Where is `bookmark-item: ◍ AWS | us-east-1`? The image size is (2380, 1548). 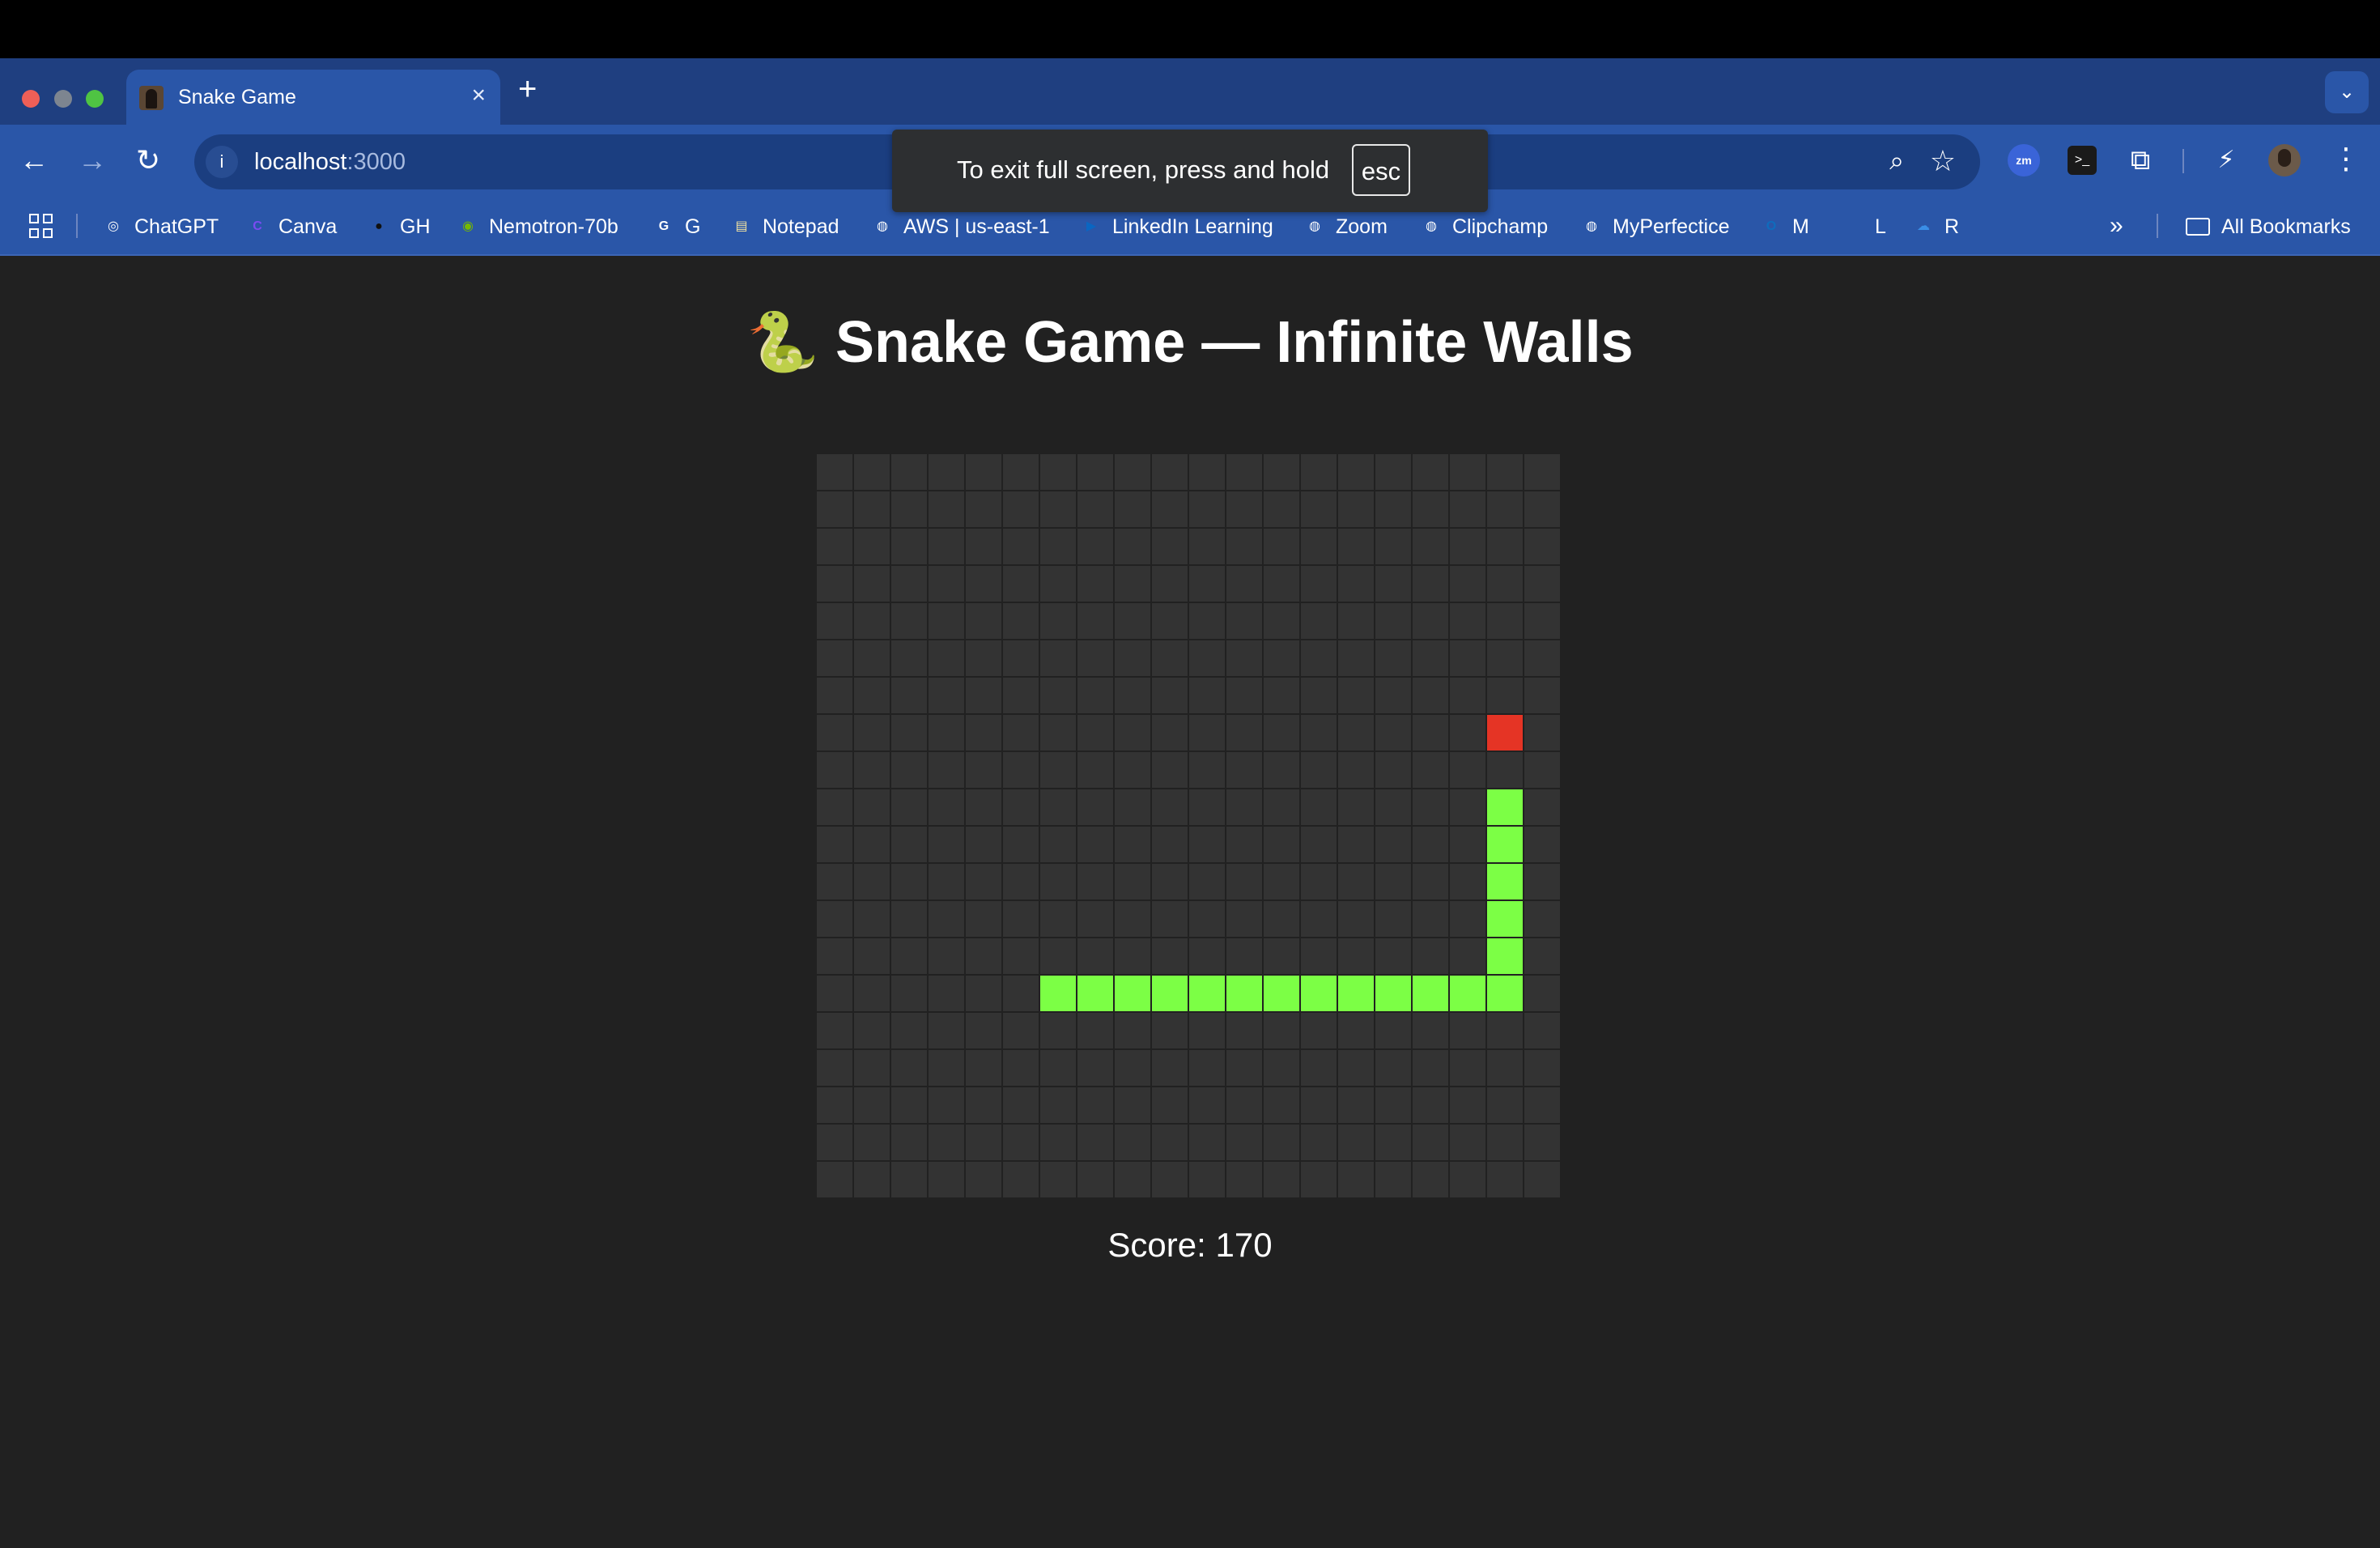
bookmark-item: ◍ AWS | us-east-1 is located at coordinates (960, 227).